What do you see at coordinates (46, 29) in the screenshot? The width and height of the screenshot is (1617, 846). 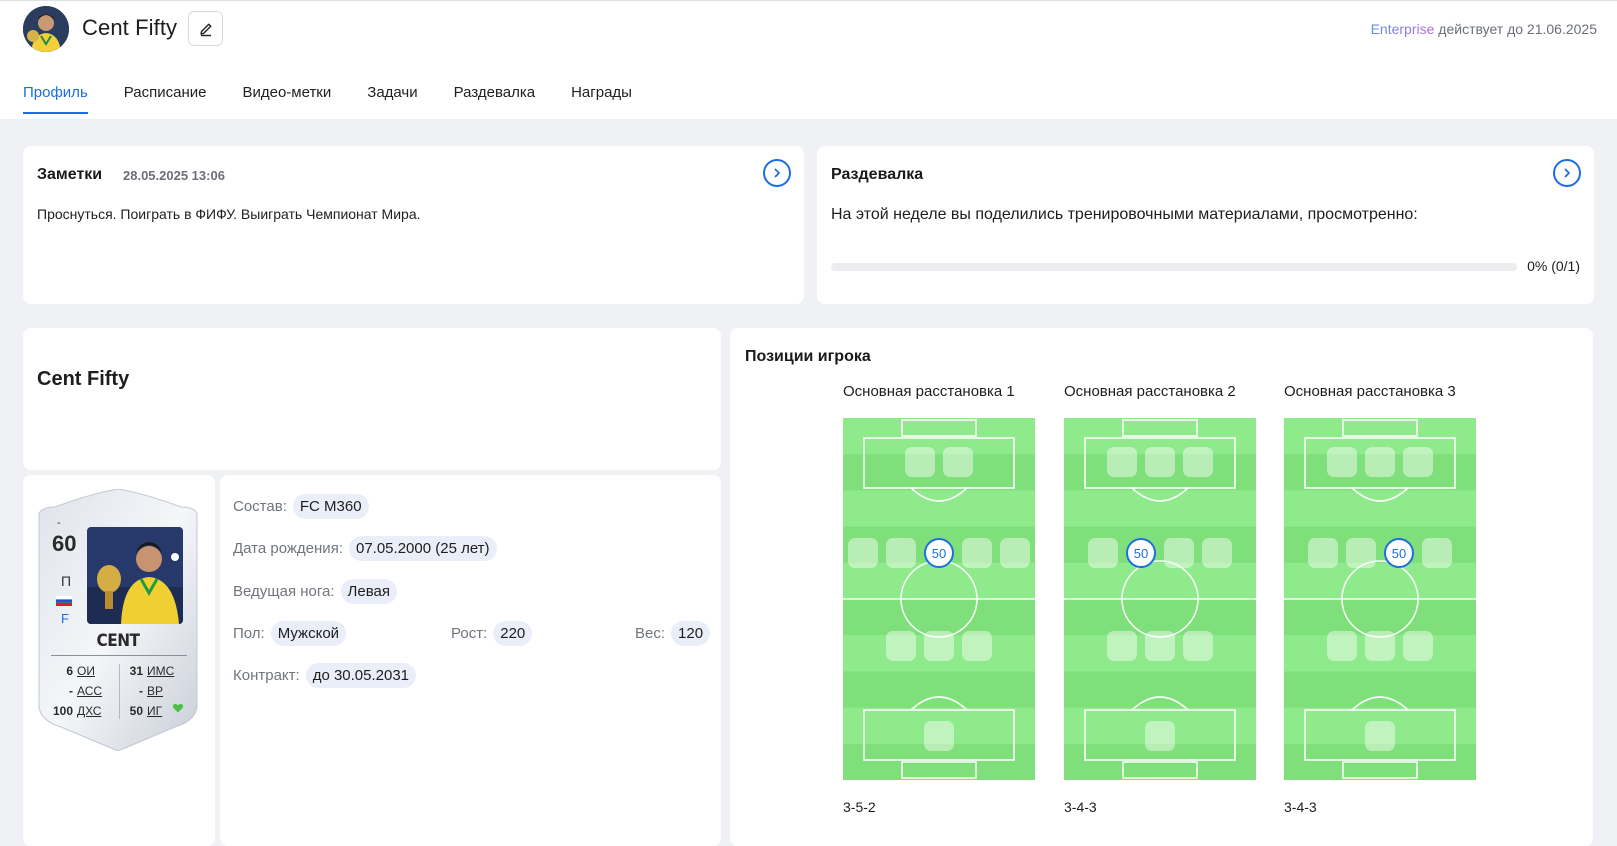 I see `player-avatar` at bounding box center [46, 29].